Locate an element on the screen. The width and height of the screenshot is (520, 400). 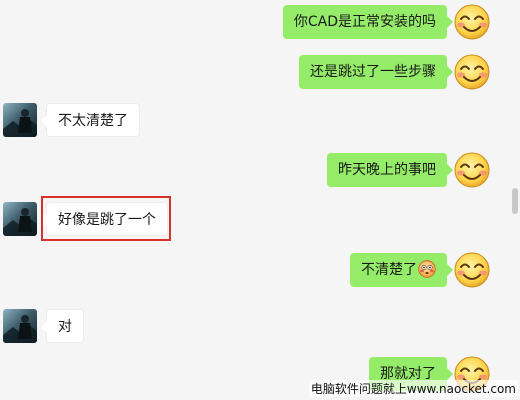
scrollbar-track is located at coordinates (515, 200).